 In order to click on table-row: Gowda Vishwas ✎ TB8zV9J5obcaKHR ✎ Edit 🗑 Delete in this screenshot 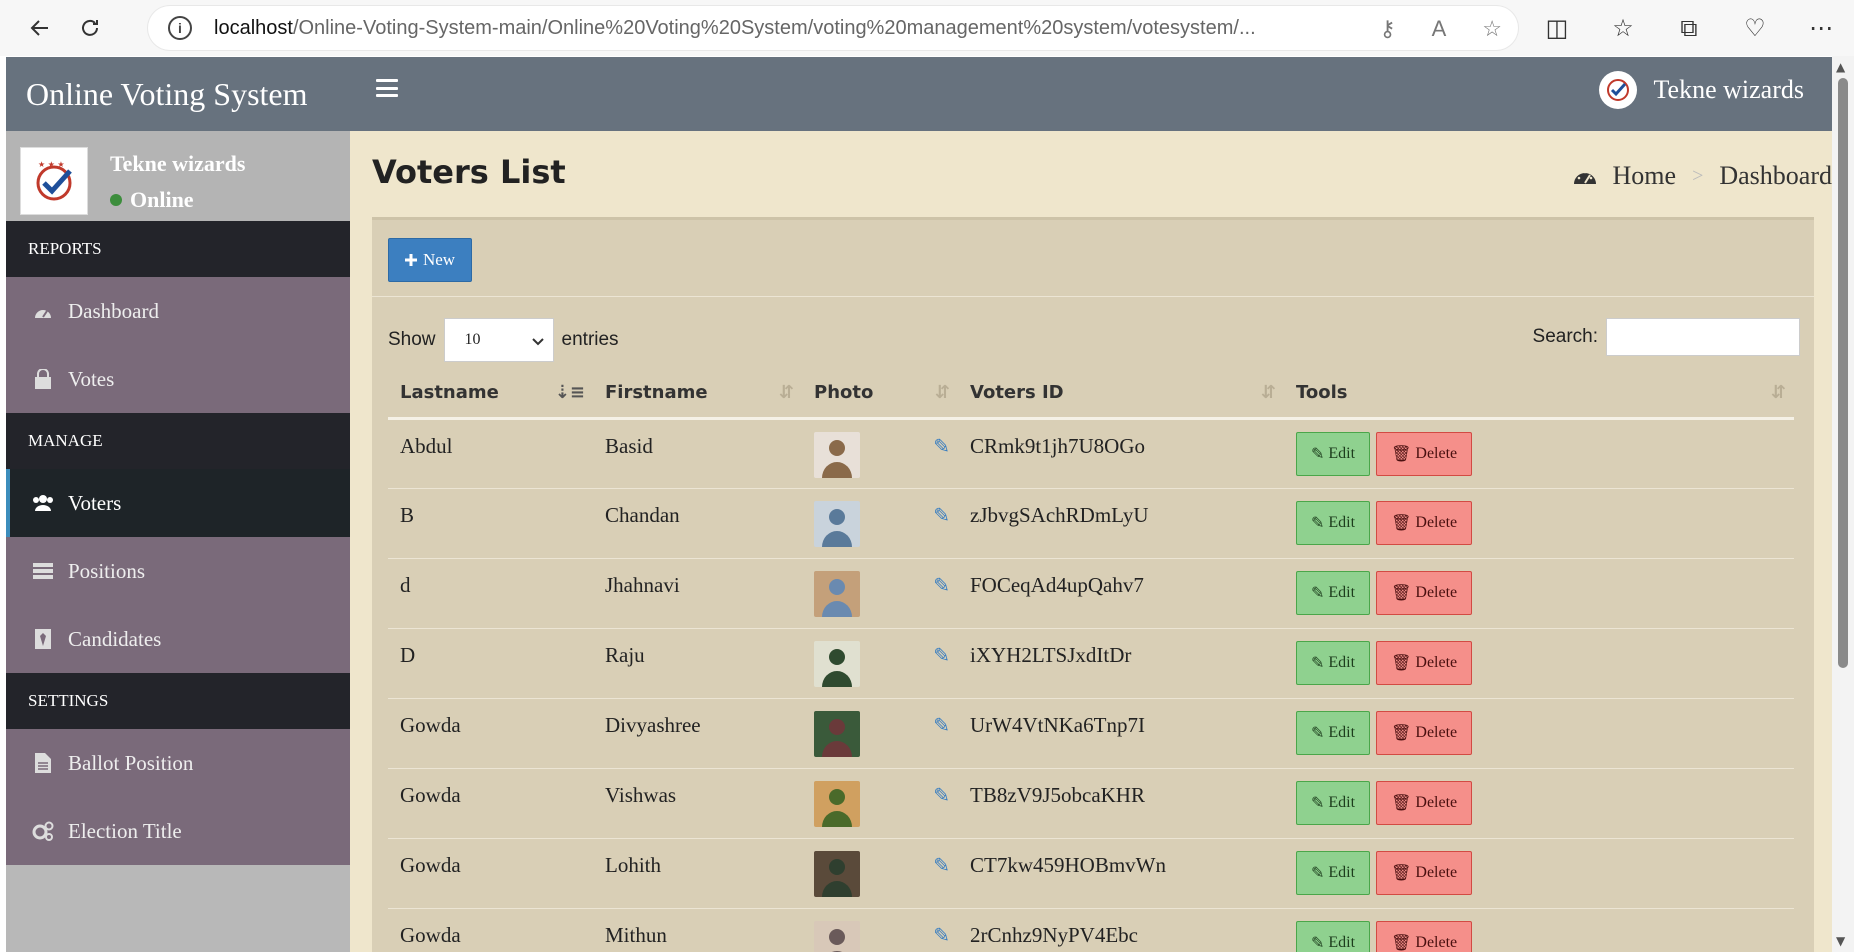, I will do `click(1091, 803)`.